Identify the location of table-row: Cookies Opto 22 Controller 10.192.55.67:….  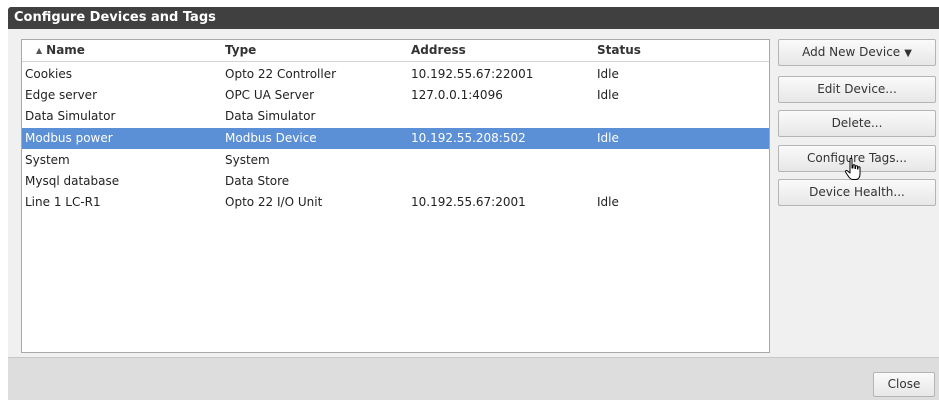
(395, 74).